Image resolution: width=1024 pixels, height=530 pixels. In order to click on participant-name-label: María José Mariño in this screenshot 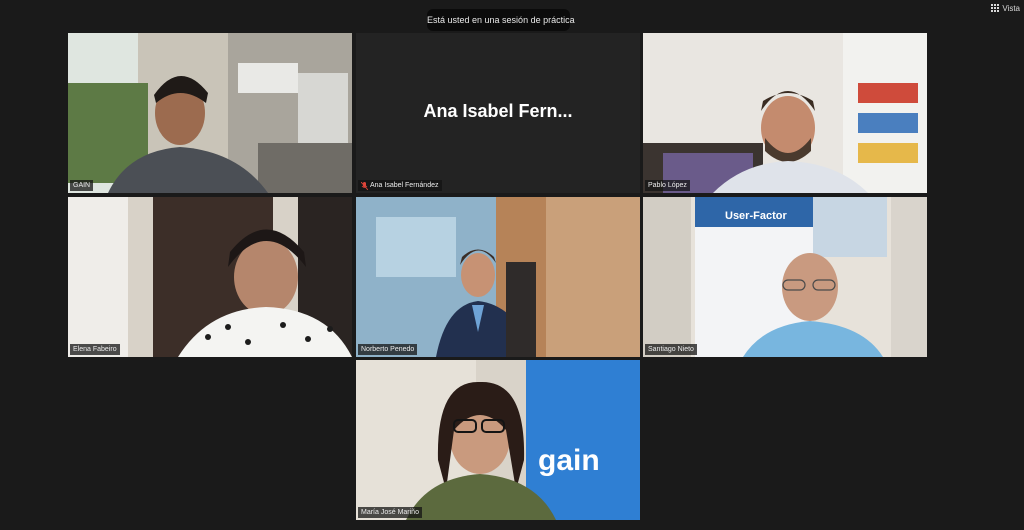, I will do `click(390, 512)`.